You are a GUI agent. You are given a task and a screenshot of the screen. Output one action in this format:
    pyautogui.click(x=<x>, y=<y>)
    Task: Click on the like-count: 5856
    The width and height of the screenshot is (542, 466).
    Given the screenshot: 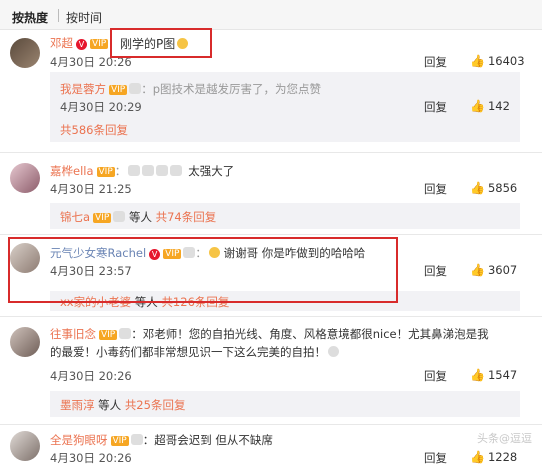 What is the action you would take?
    pyautogui.click(x=502, y=188)
    